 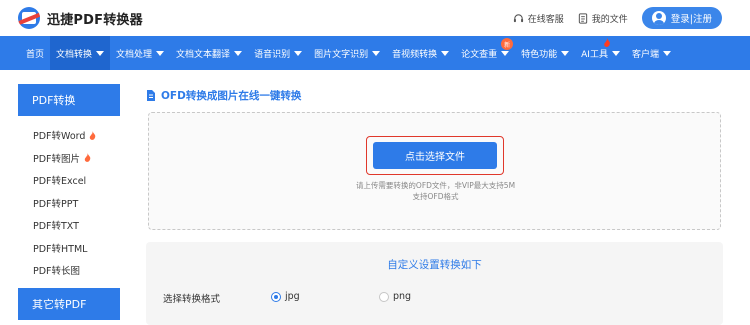 What do you see at coordinates (56, 227) in the screenshot?
I see `sidebar-item-label: PDF转TXT` at bounding box center [56, 227].